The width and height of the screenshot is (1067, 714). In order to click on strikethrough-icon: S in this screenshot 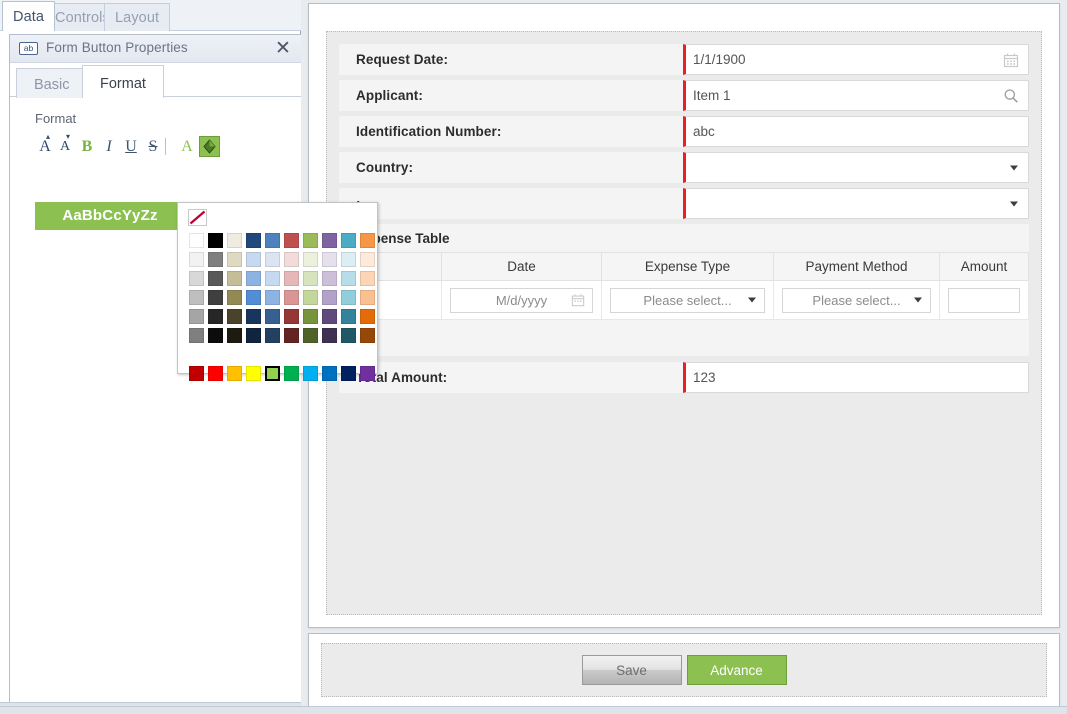, I will do `click(153, 146)`.